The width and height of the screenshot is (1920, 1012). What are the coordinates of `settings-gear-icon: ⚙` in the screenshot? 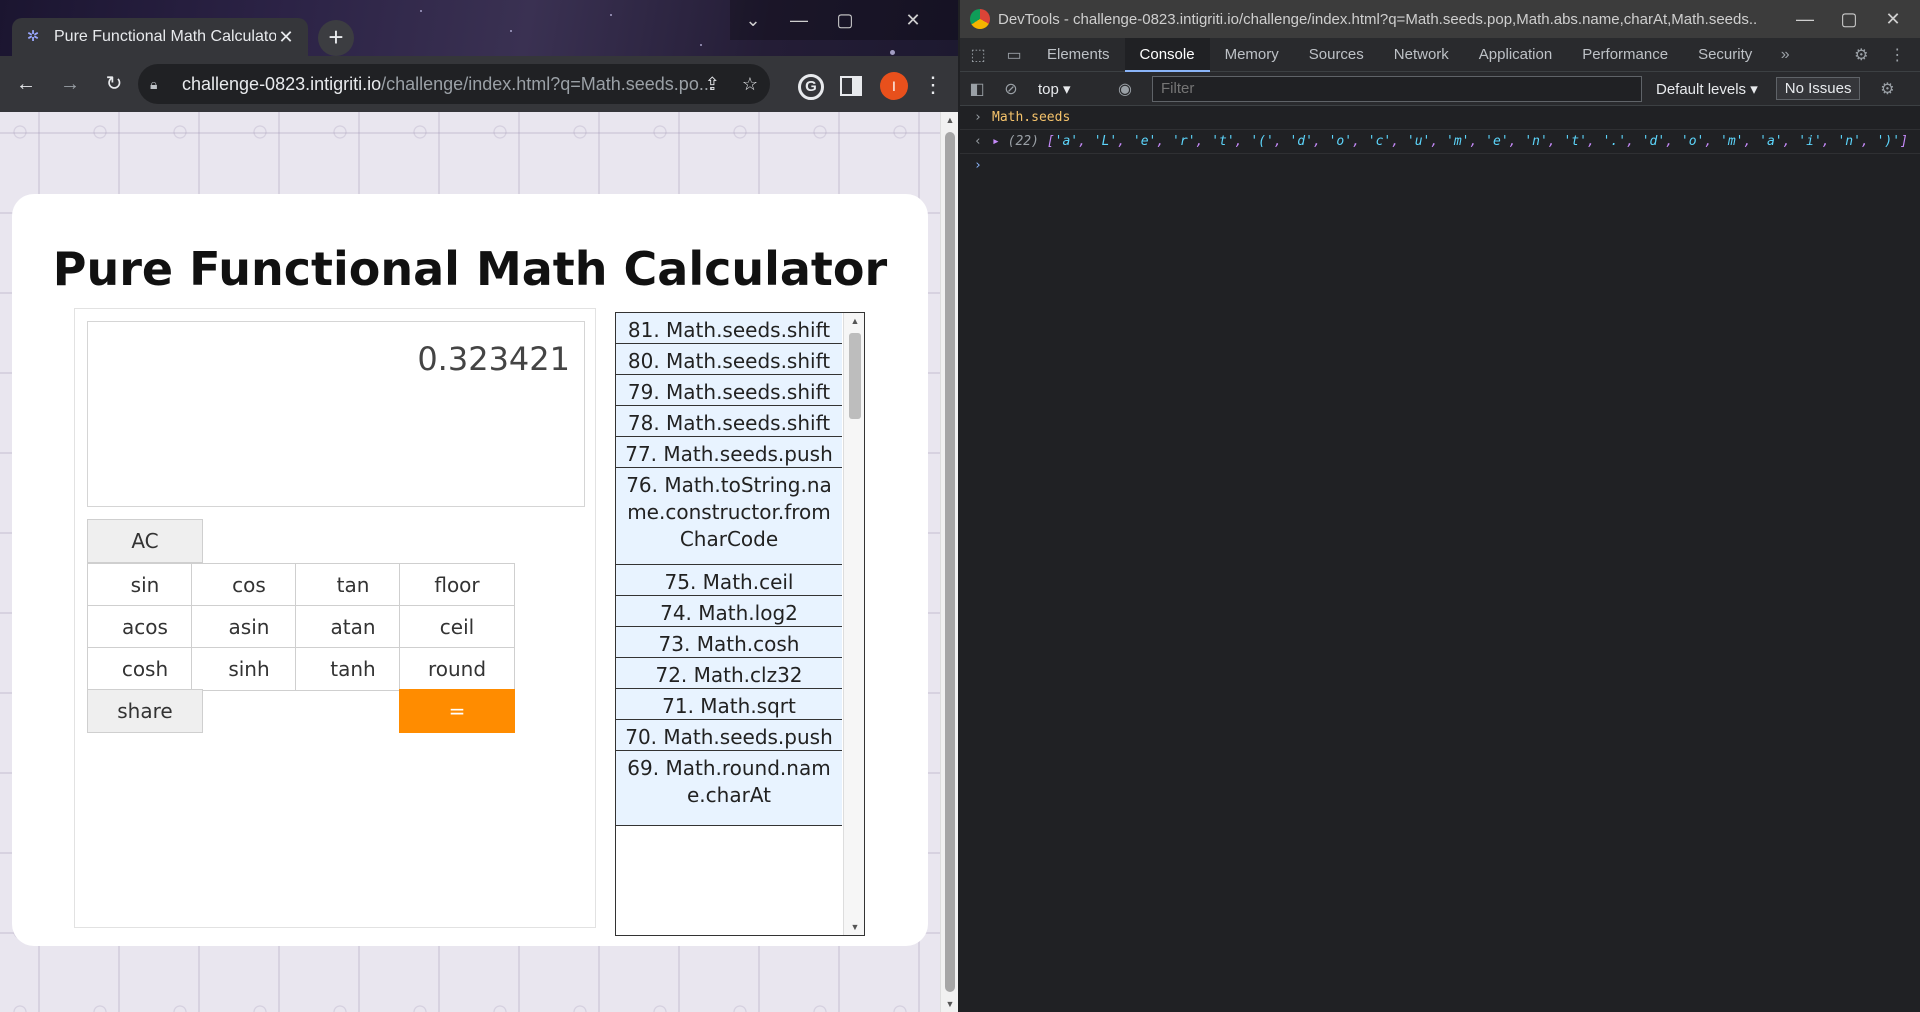 It's located at (1861, 55).